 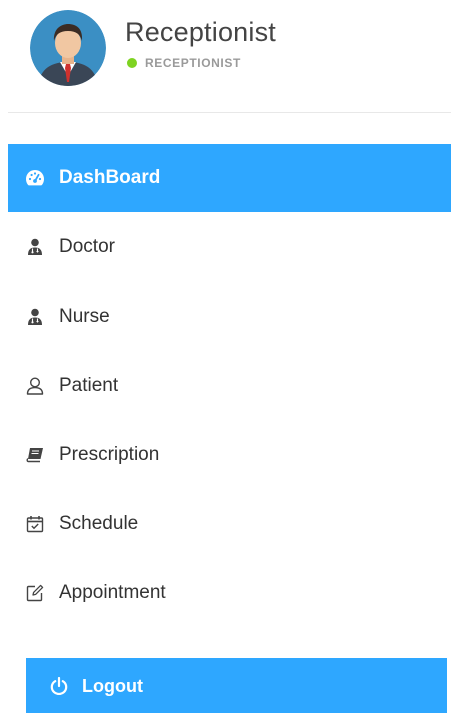 What do you see at coordinates (229, 112) in the screenshot?
I see `divider` at bounding box center [229, 112].